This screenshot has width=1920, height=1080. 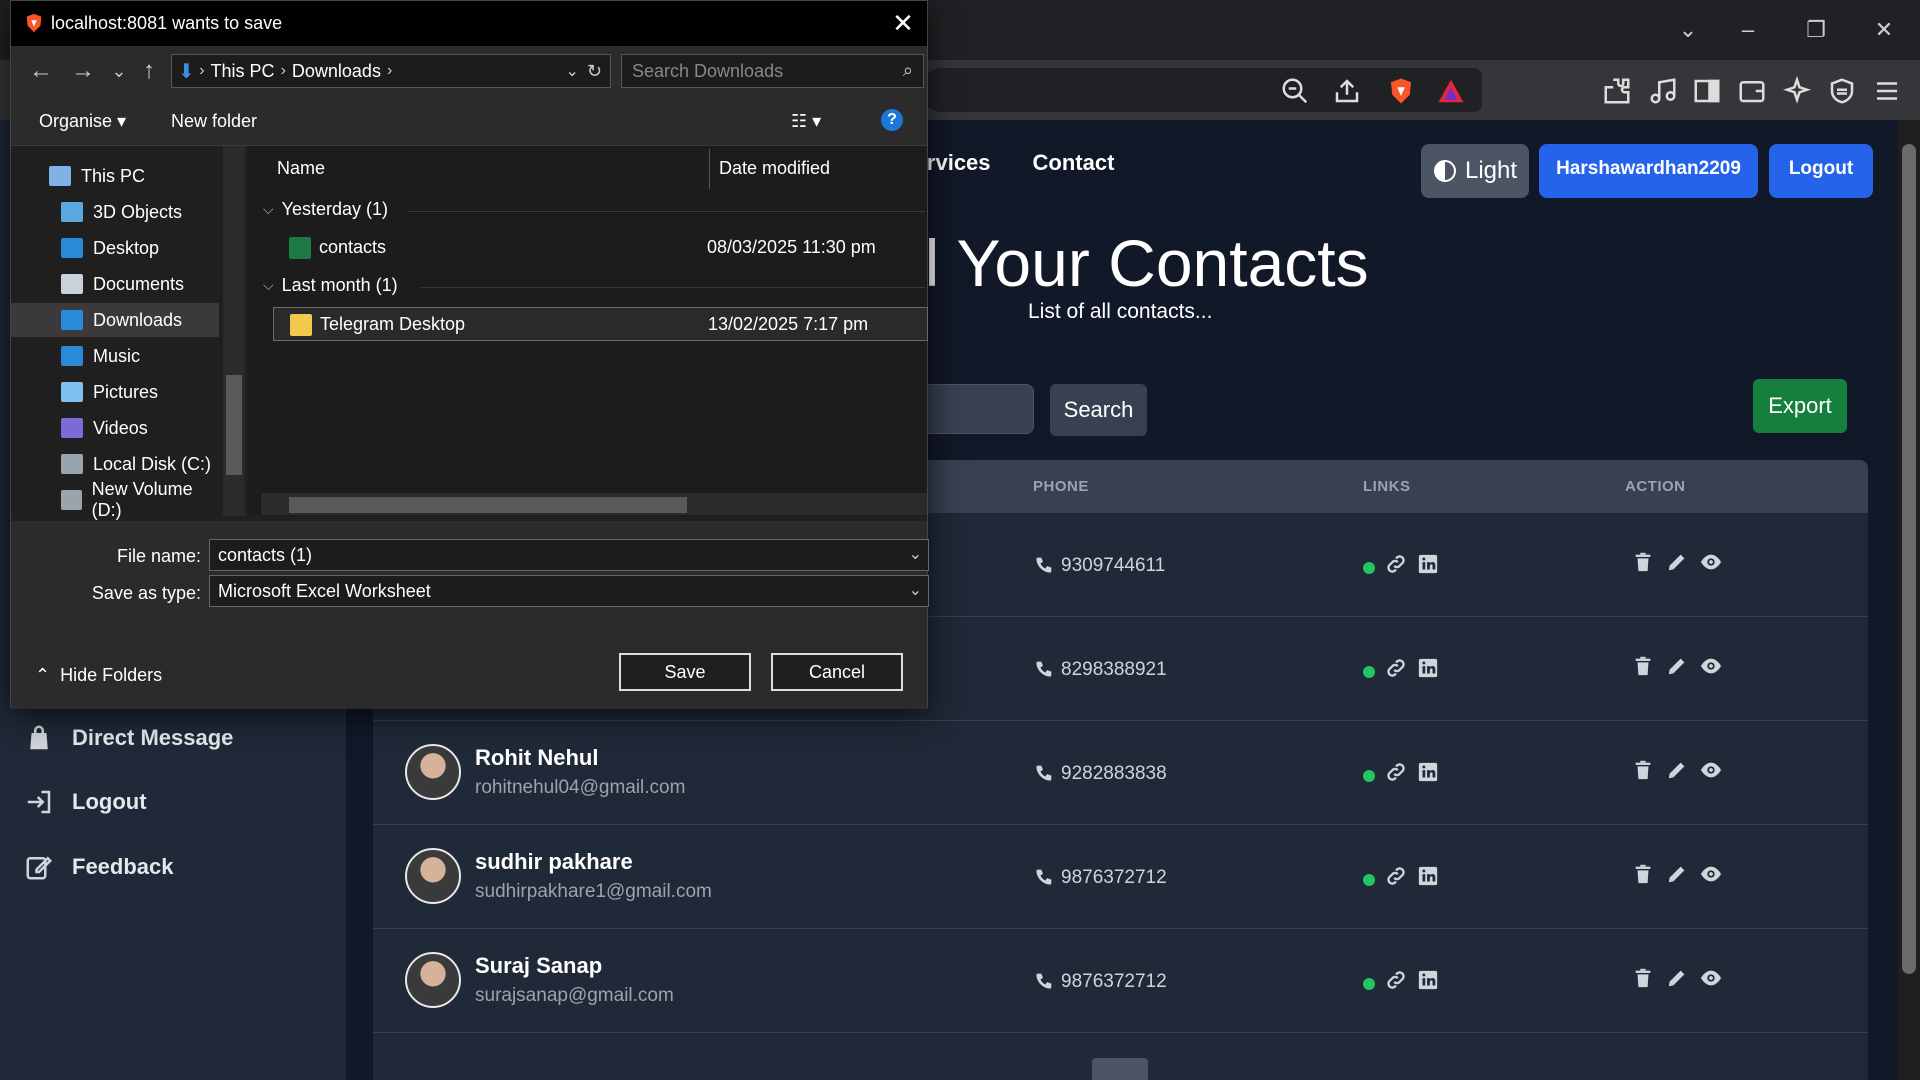 What do you see at coordinates (772, 71) in the screenshot?
I see `search-downloads-input: Search Downloads ⌕` at bounding box center [772, 71].